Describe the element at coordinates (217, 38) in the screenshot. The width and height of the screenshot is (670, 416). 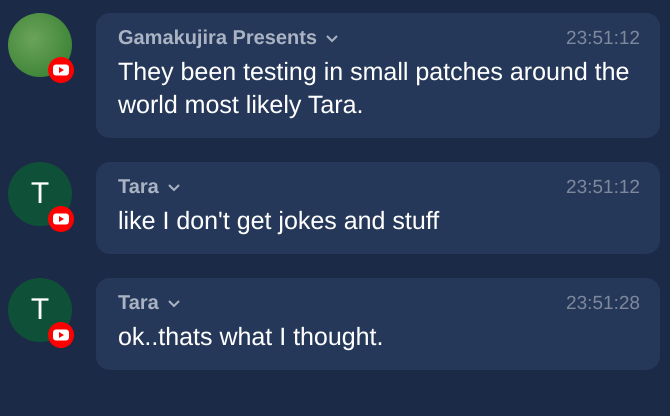
I see `author-name: Gamakujira Presents` at that location.